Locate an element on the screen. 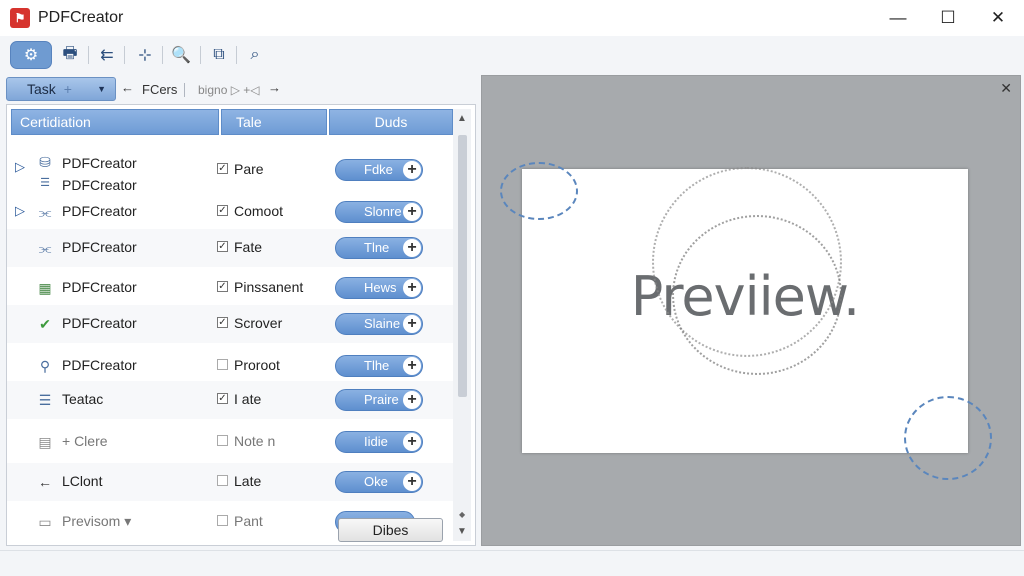 Image resolution: width=1024 pixels, height=576 pixels. table-row: ▷ ⫘ PDFCreator ✓ Comoot Slonre + is located at coordinates (230, 212).